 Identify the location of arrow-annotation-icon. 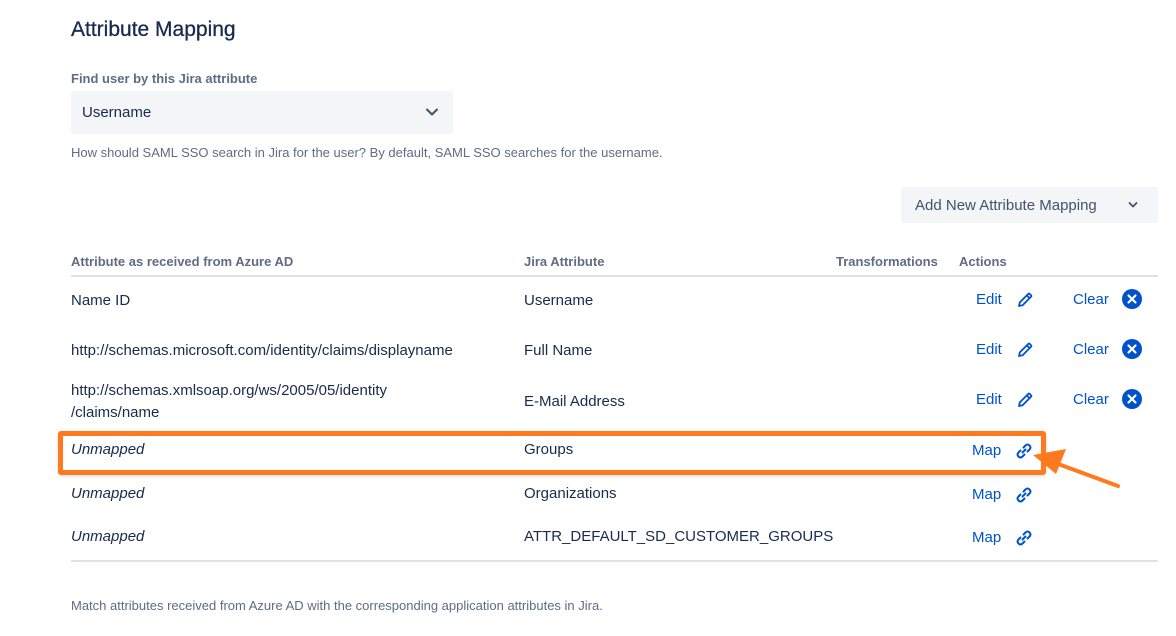
(1076, 468).